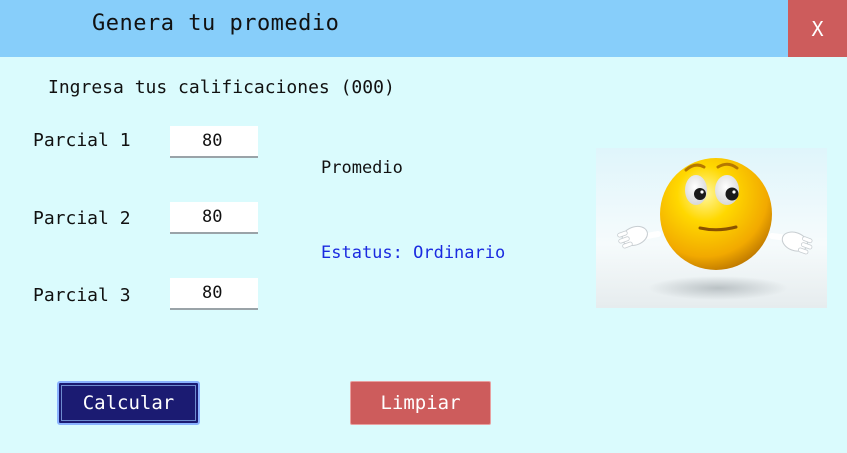 The image size is (847, 453). Describe the element at coordinates (214, 218) in the screenshot. I see `parcial-2-input` at that location.